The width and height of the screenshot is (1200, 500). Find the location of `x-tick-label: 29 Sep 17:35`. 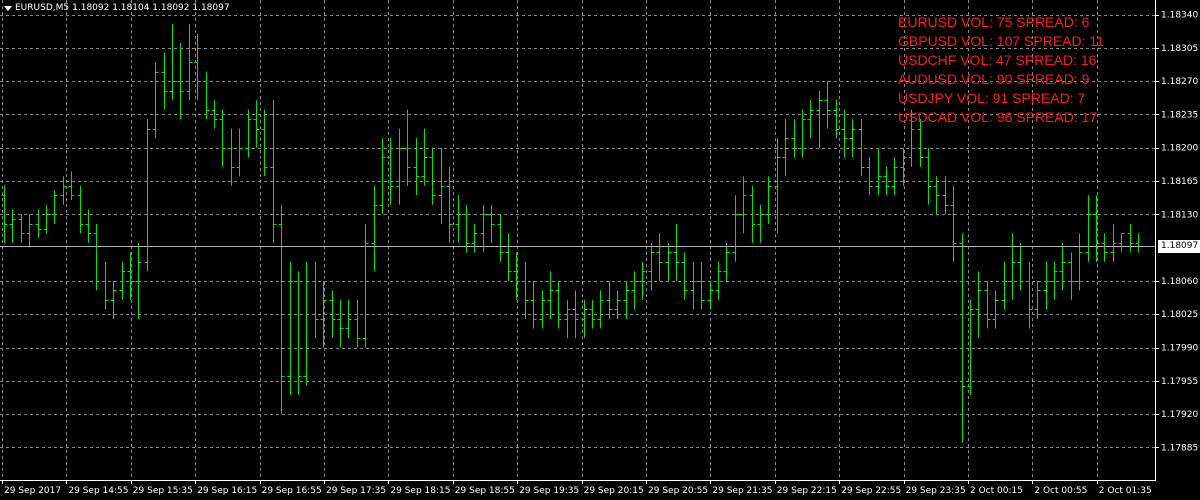

x-tick-label: 29 Sep 17:35 is located at coordinates (356, 491).